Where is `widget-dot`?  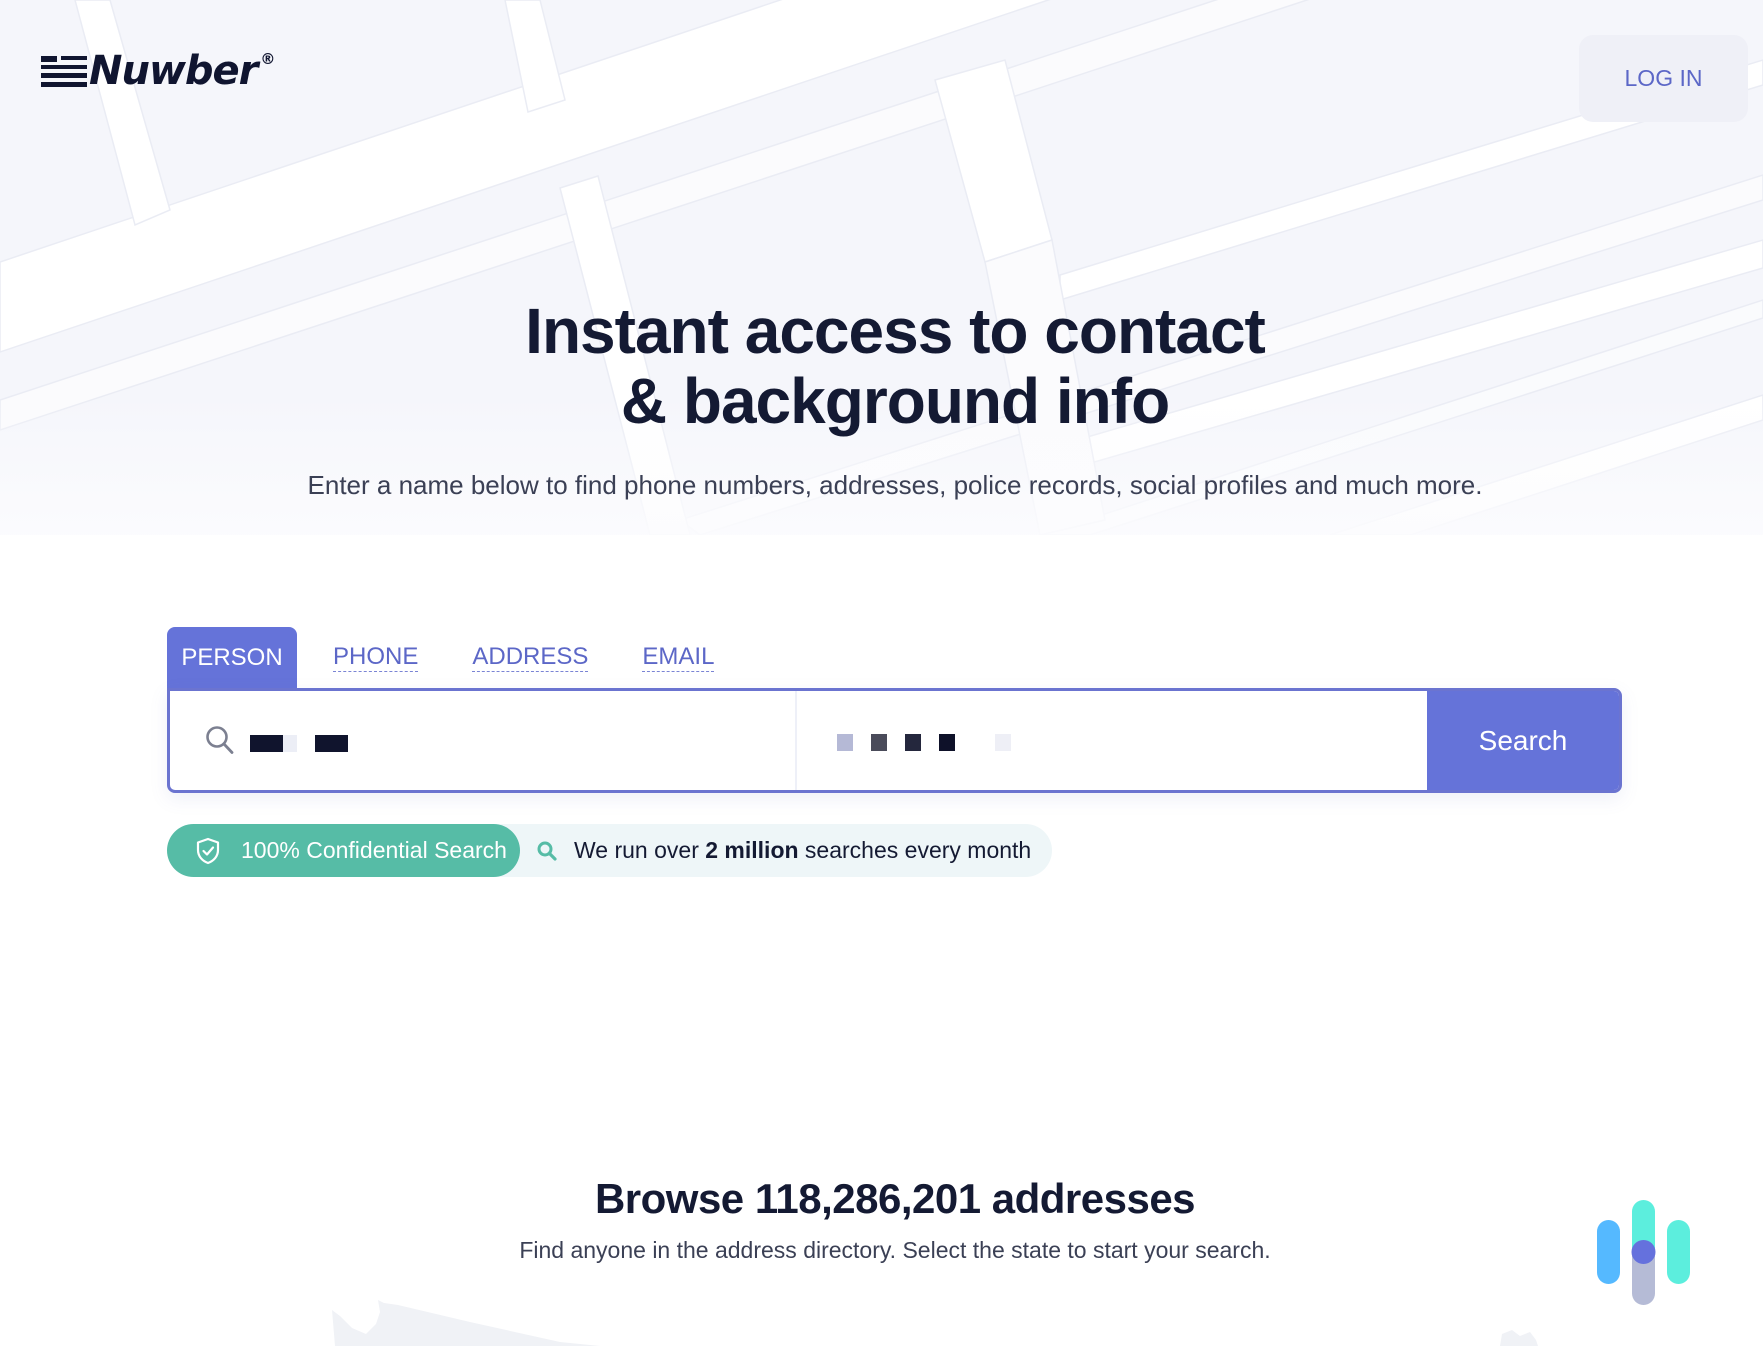 widget-dot is located at coordinates (1643, 1252).